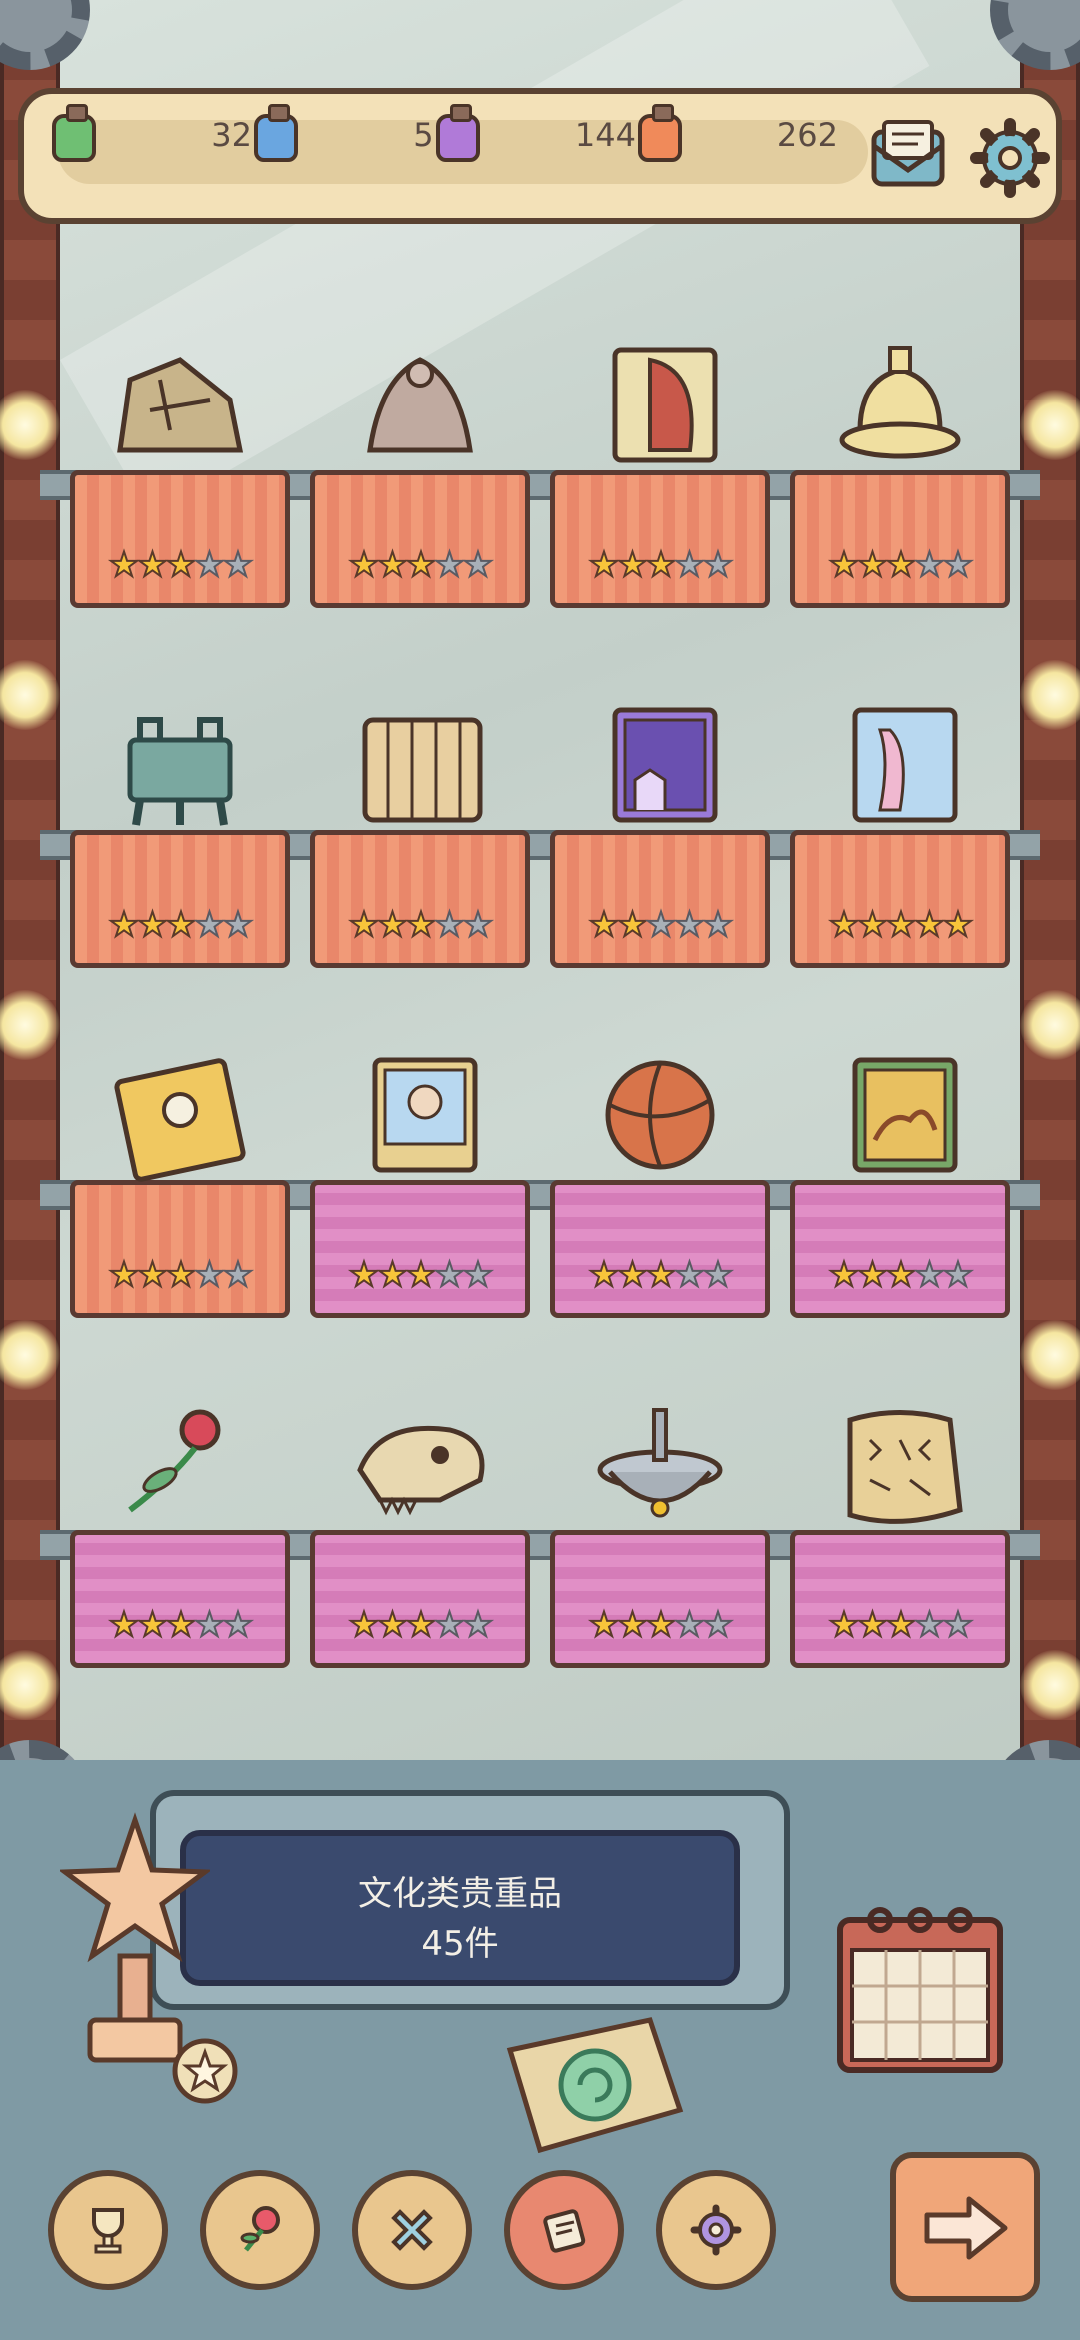 The height and width of the screenshot is (2340, 1080). Describe the element at coordinates (180, 770) in the screenshot. I see `bronze-ding-icon` at that location.